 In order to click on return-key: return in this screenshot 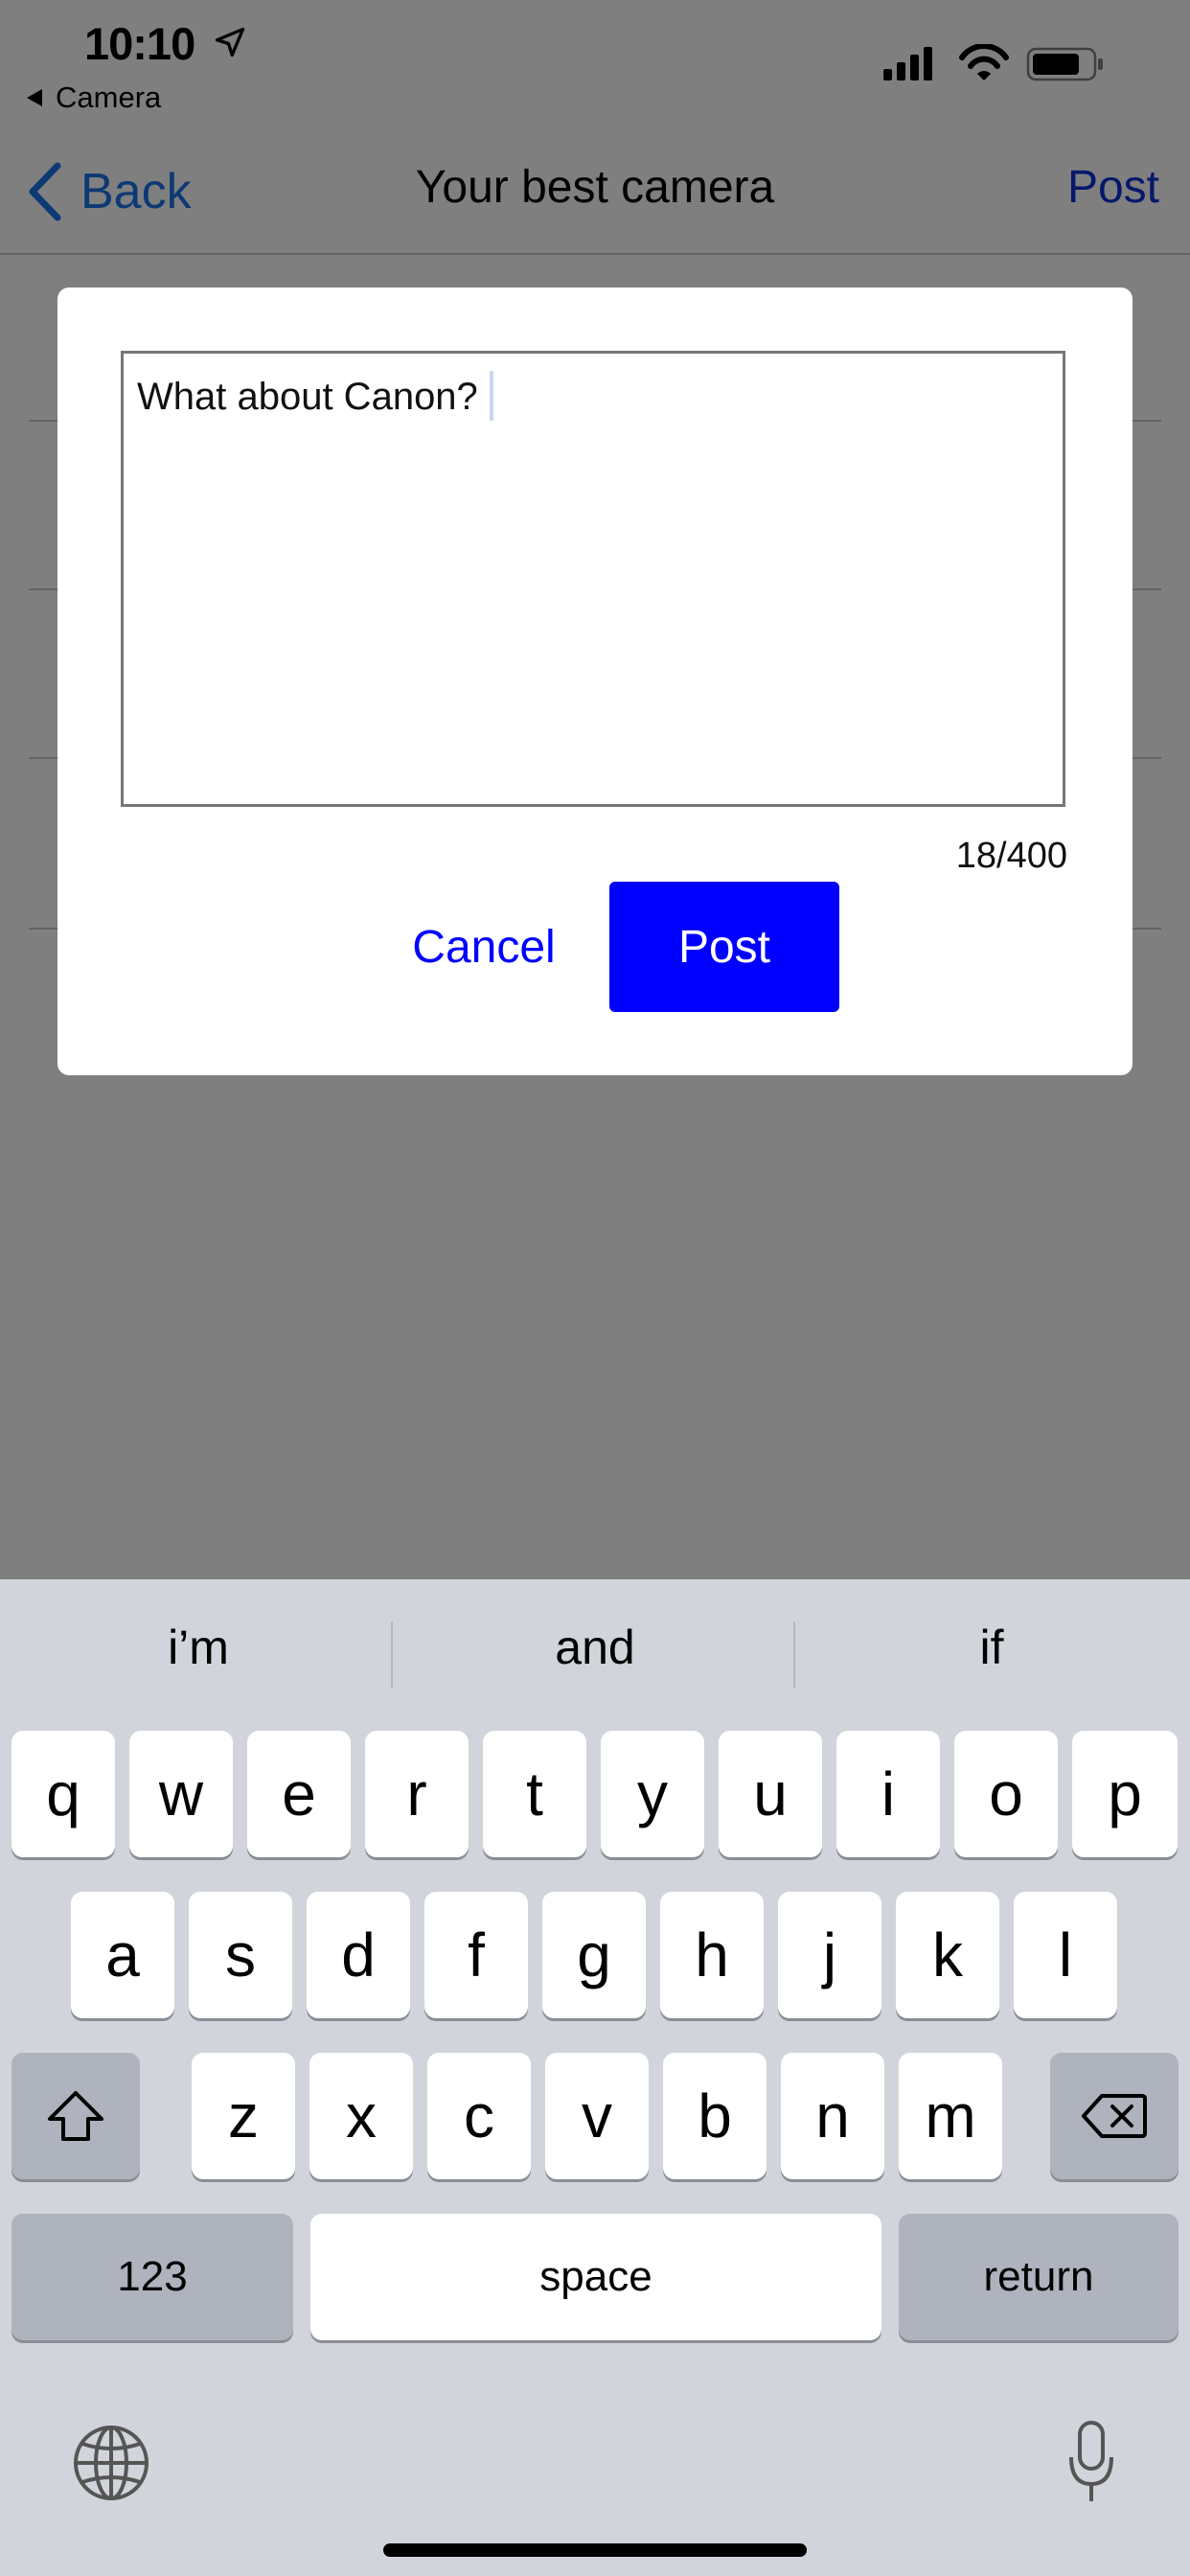, I will do `click(1039, 2277)`.